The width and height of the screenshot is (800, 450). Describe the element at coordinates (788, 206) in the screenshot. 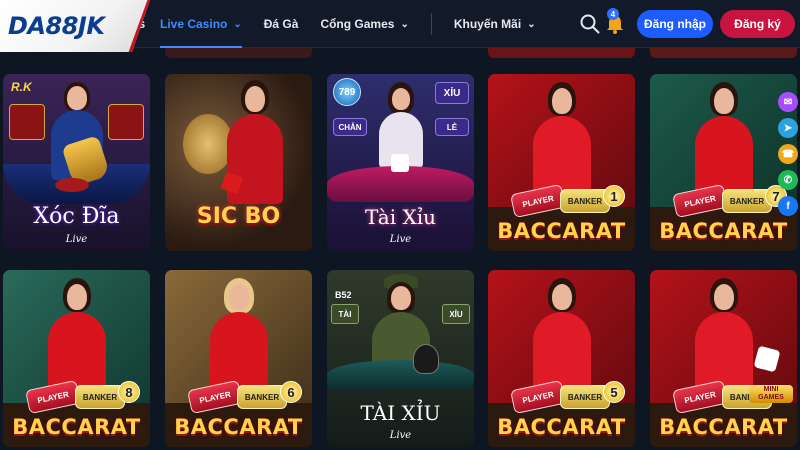

I see `facebook-icon: f` at that location.